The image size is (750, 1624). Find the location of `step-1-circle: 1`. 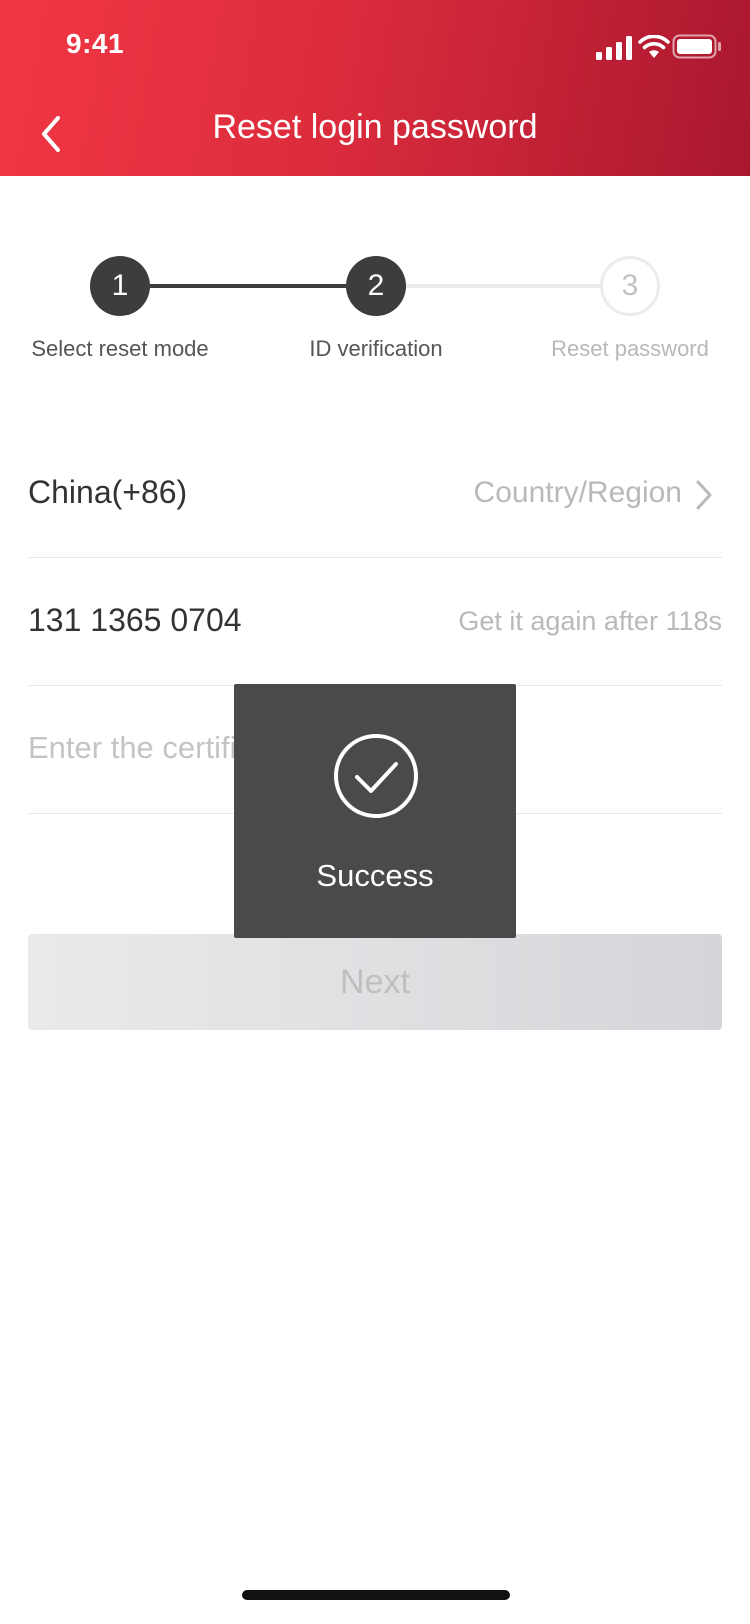

step-1-circle: 1 is located at coordinates (120, 286).